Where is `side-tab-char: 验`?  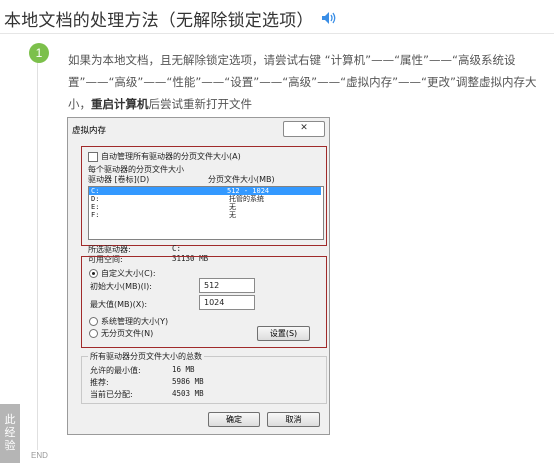
side-tab-char: 验 is located at coordinates (10, 445).